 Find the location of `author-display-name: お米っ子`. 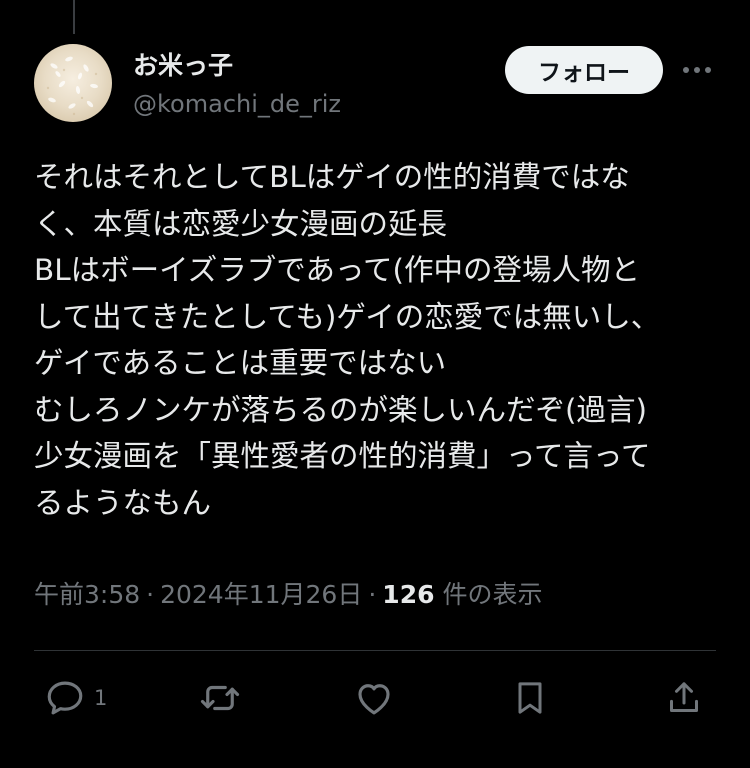

author-display-name: お米っ子 is located at coordinates (183, 66).